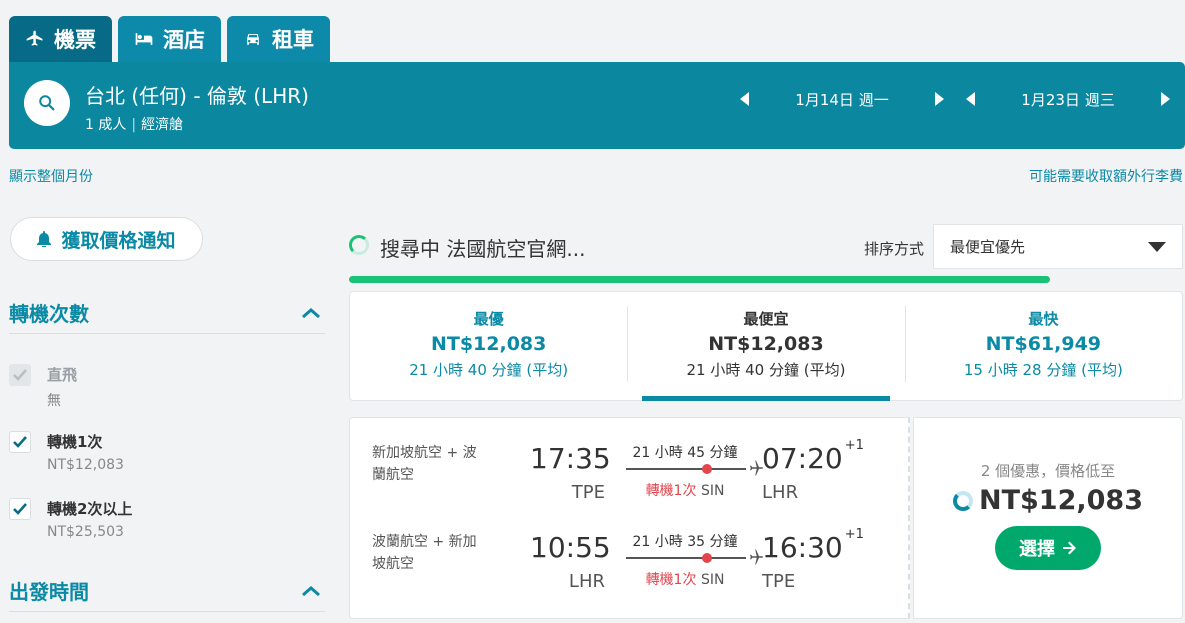 The width and height of the screenshot is (1185, 623). I want to click on summary-best: 最優 NT$12,083 21 小時 40 分鐘 (平均), so click(488, 346).